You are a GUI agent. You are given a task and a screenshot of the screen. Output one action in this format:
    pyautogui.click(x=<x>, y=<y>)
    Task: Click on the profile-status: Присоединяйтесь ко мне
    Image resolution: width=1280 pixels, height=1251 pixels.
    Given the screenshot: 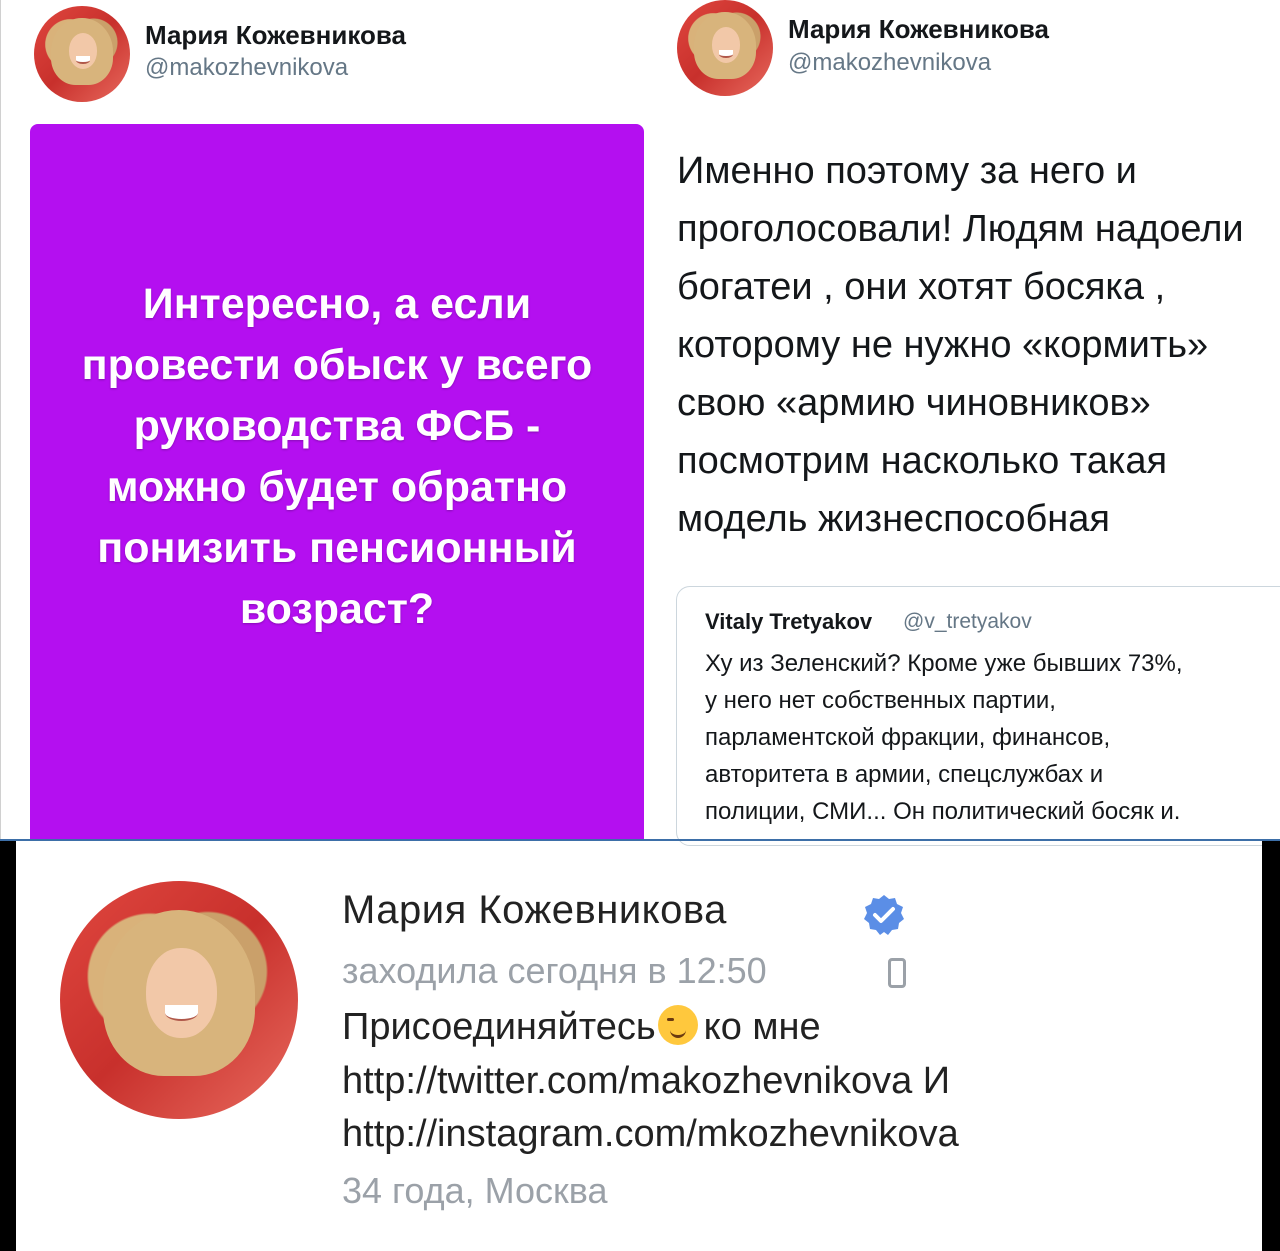 What is the action you would take?
    pyautogui.click(x=581, y=1027)
    